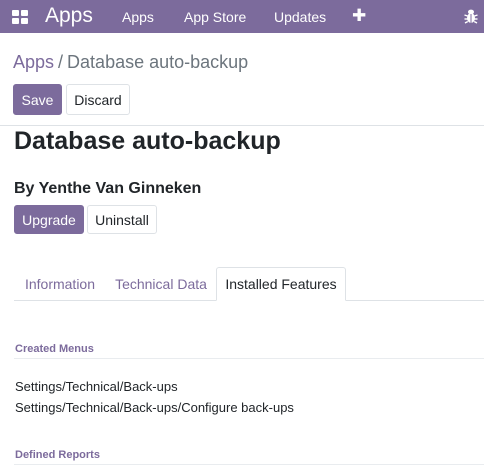  Describe the element at coordinates (49, 219) in the screenshot. I see `upgrade-button: Upgrade` at that location.